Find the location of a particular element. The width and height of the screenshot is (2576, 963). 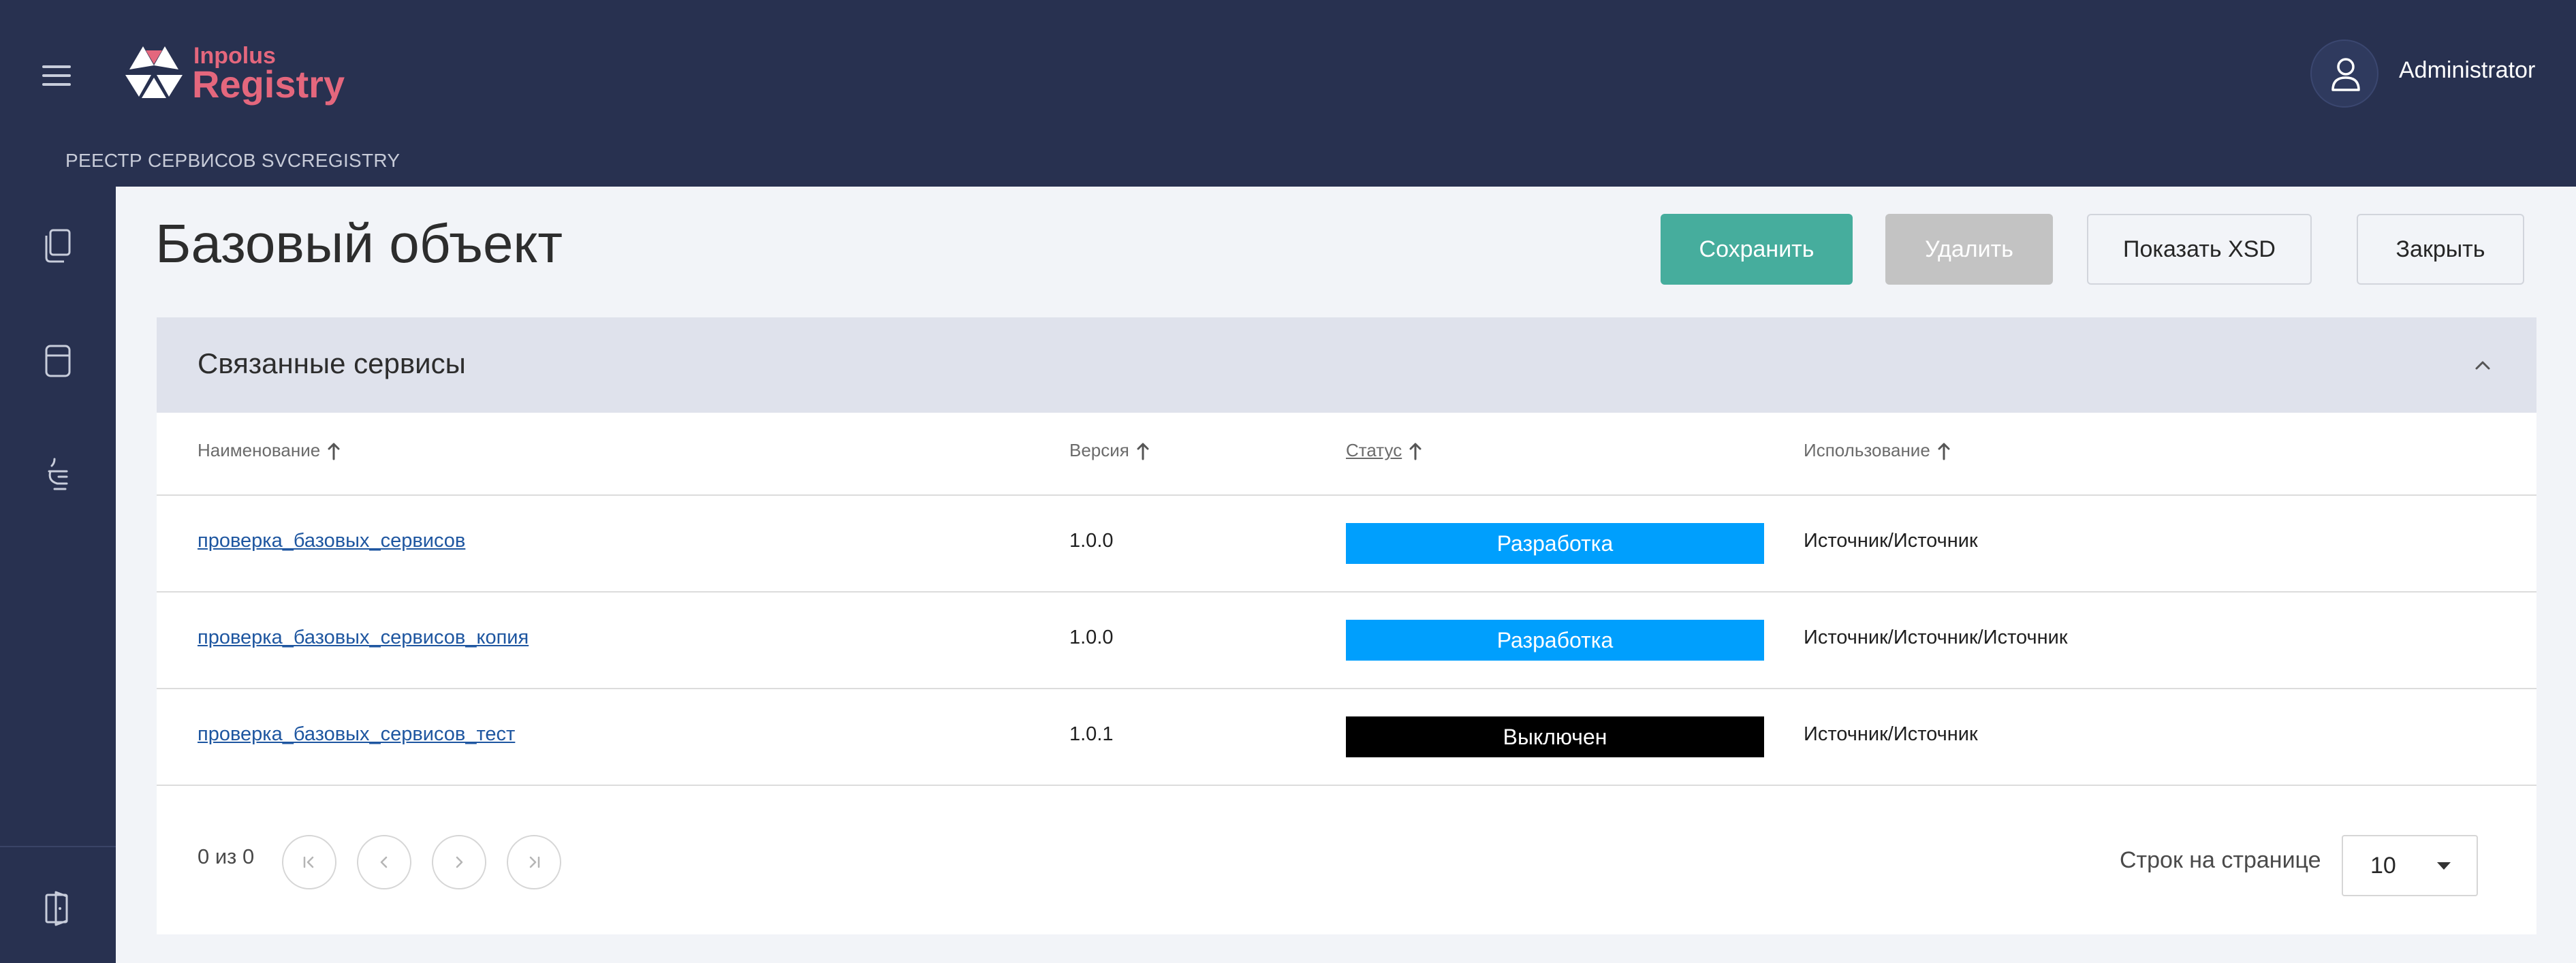

documents-icon is located at coordinates (58, 245).